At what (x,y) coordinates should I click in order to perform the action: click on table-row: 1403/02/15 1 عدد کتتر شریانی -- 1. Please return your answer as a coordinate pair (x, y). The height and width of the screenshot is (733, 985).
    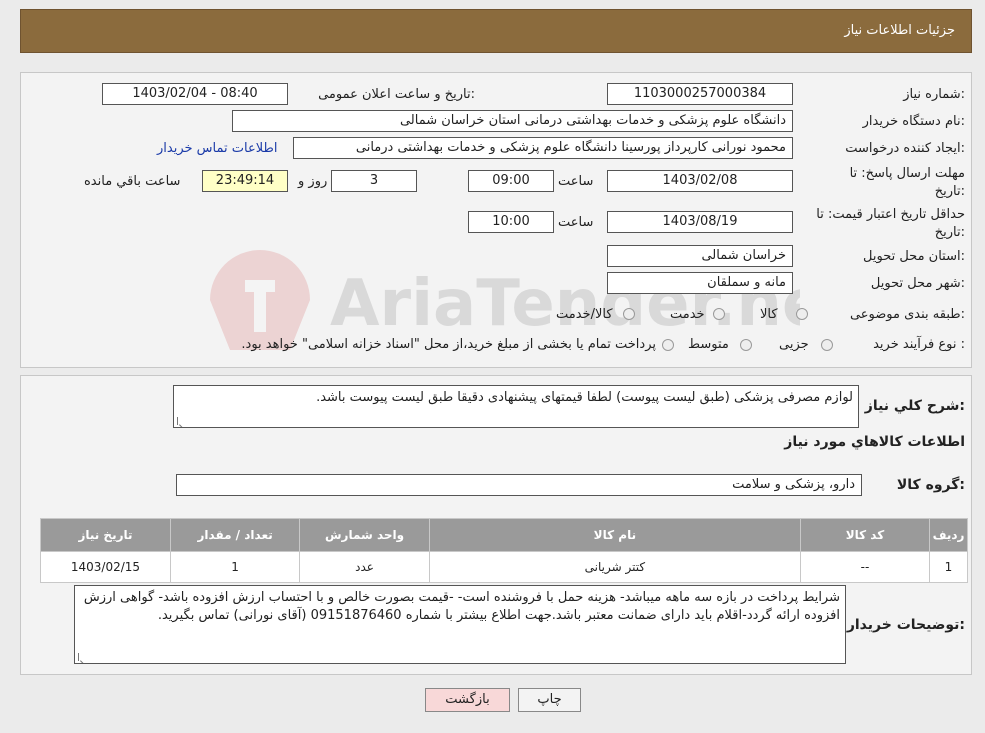
    Looking at the image, I should click on (504, 567).